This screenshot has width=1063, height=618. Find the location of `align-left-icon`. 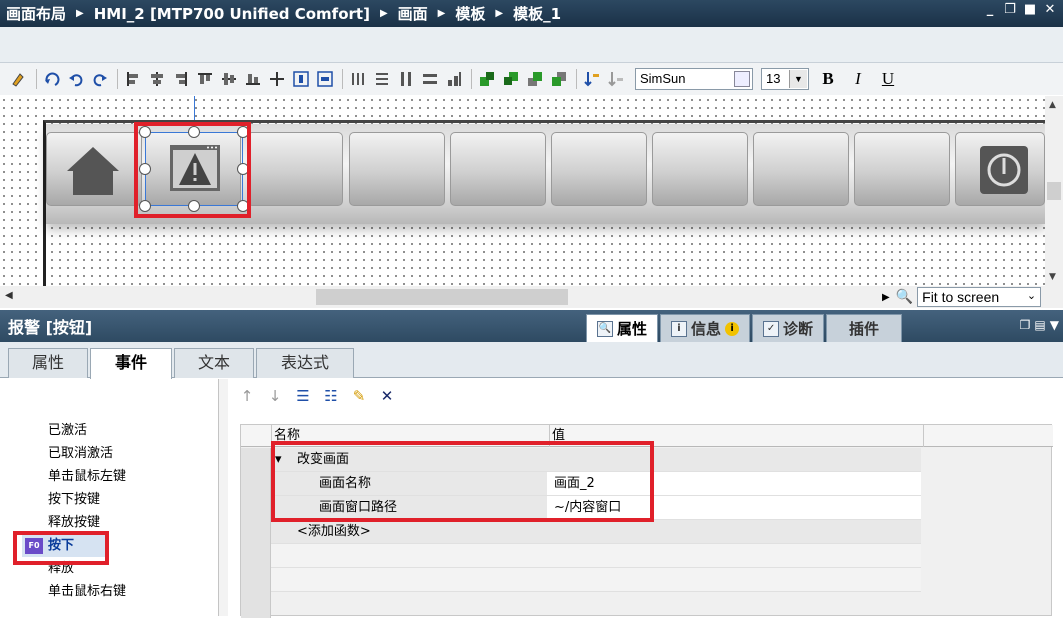

align-left-icon is located at coordinates (133, 79).